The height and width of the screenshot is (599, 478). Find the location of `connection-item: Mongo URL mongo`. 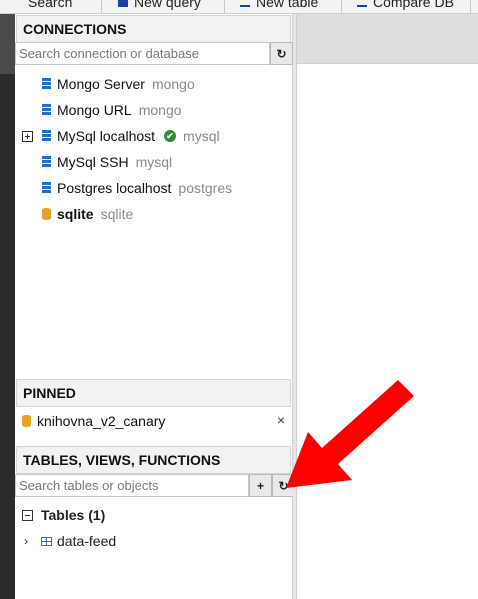

connection-item: Mongo URL mongo is located at coordinates (154, 110).